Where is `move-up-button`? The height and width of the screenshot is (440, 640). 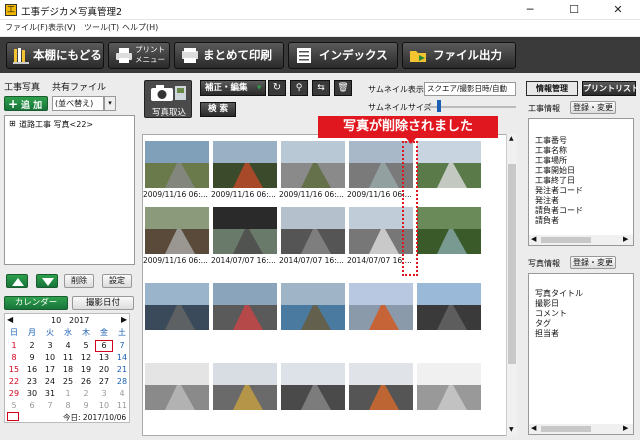
move-up-button is located at coordinates (17, 281).